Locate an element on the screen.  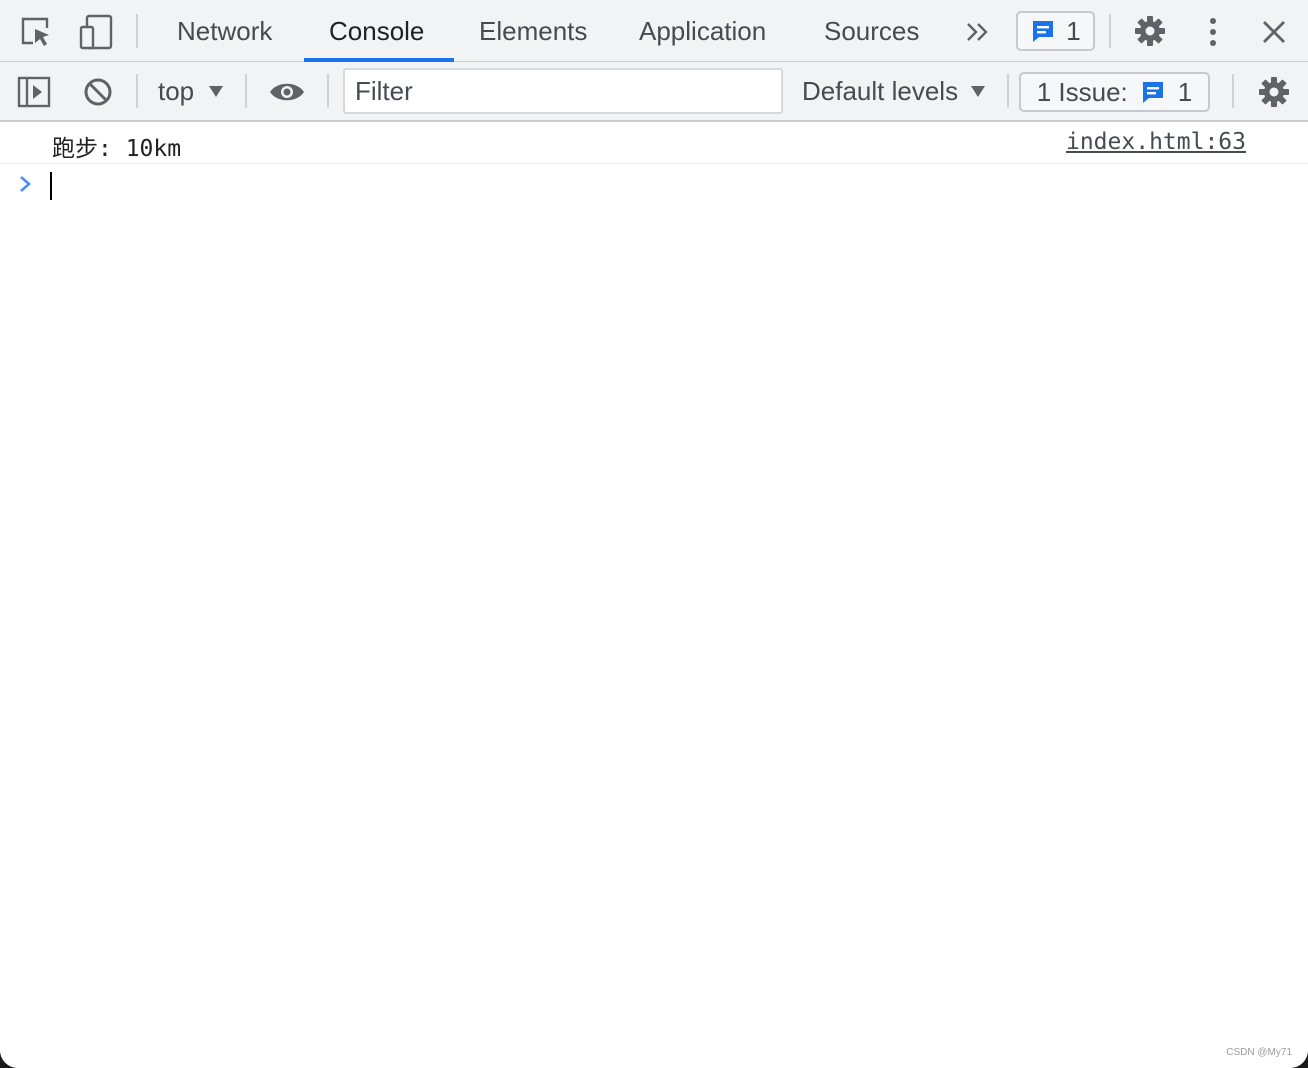
log-levels-dropdown: Default levels is located at coordinates (894, 91).